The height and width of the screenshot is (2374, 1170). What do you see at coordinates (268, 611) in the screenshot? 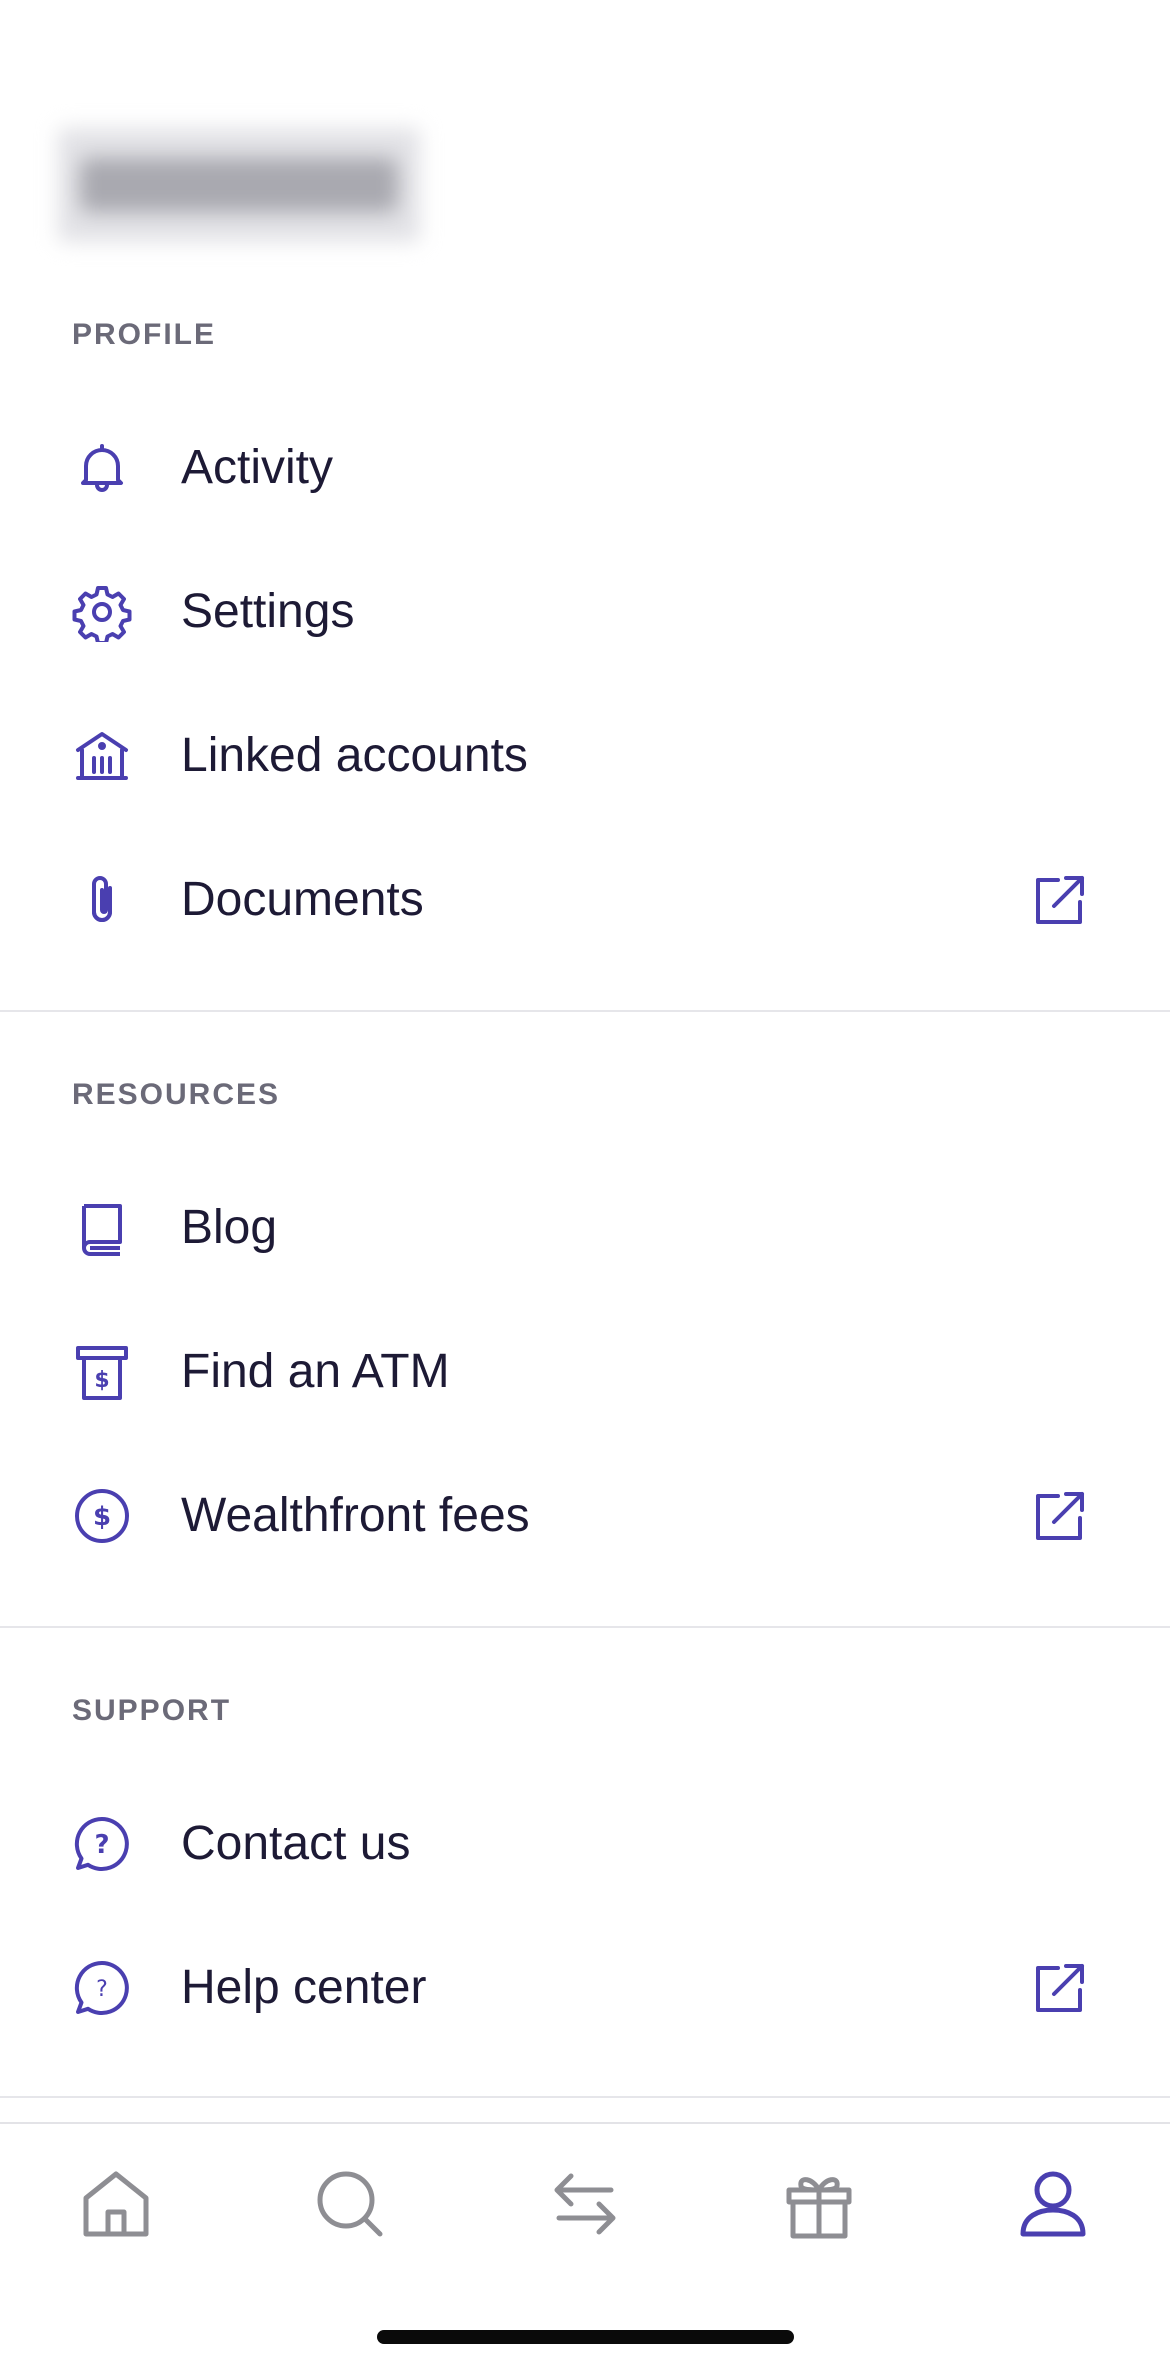
I see `menu-label: Settings` at bounding box center [268, 611].